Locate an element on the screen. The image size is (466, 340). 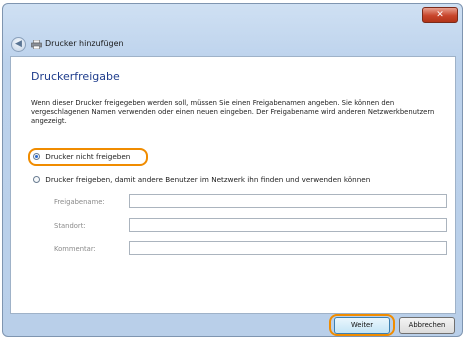
page-title: Druckerfreigabe is located at coordinates (75, 76).